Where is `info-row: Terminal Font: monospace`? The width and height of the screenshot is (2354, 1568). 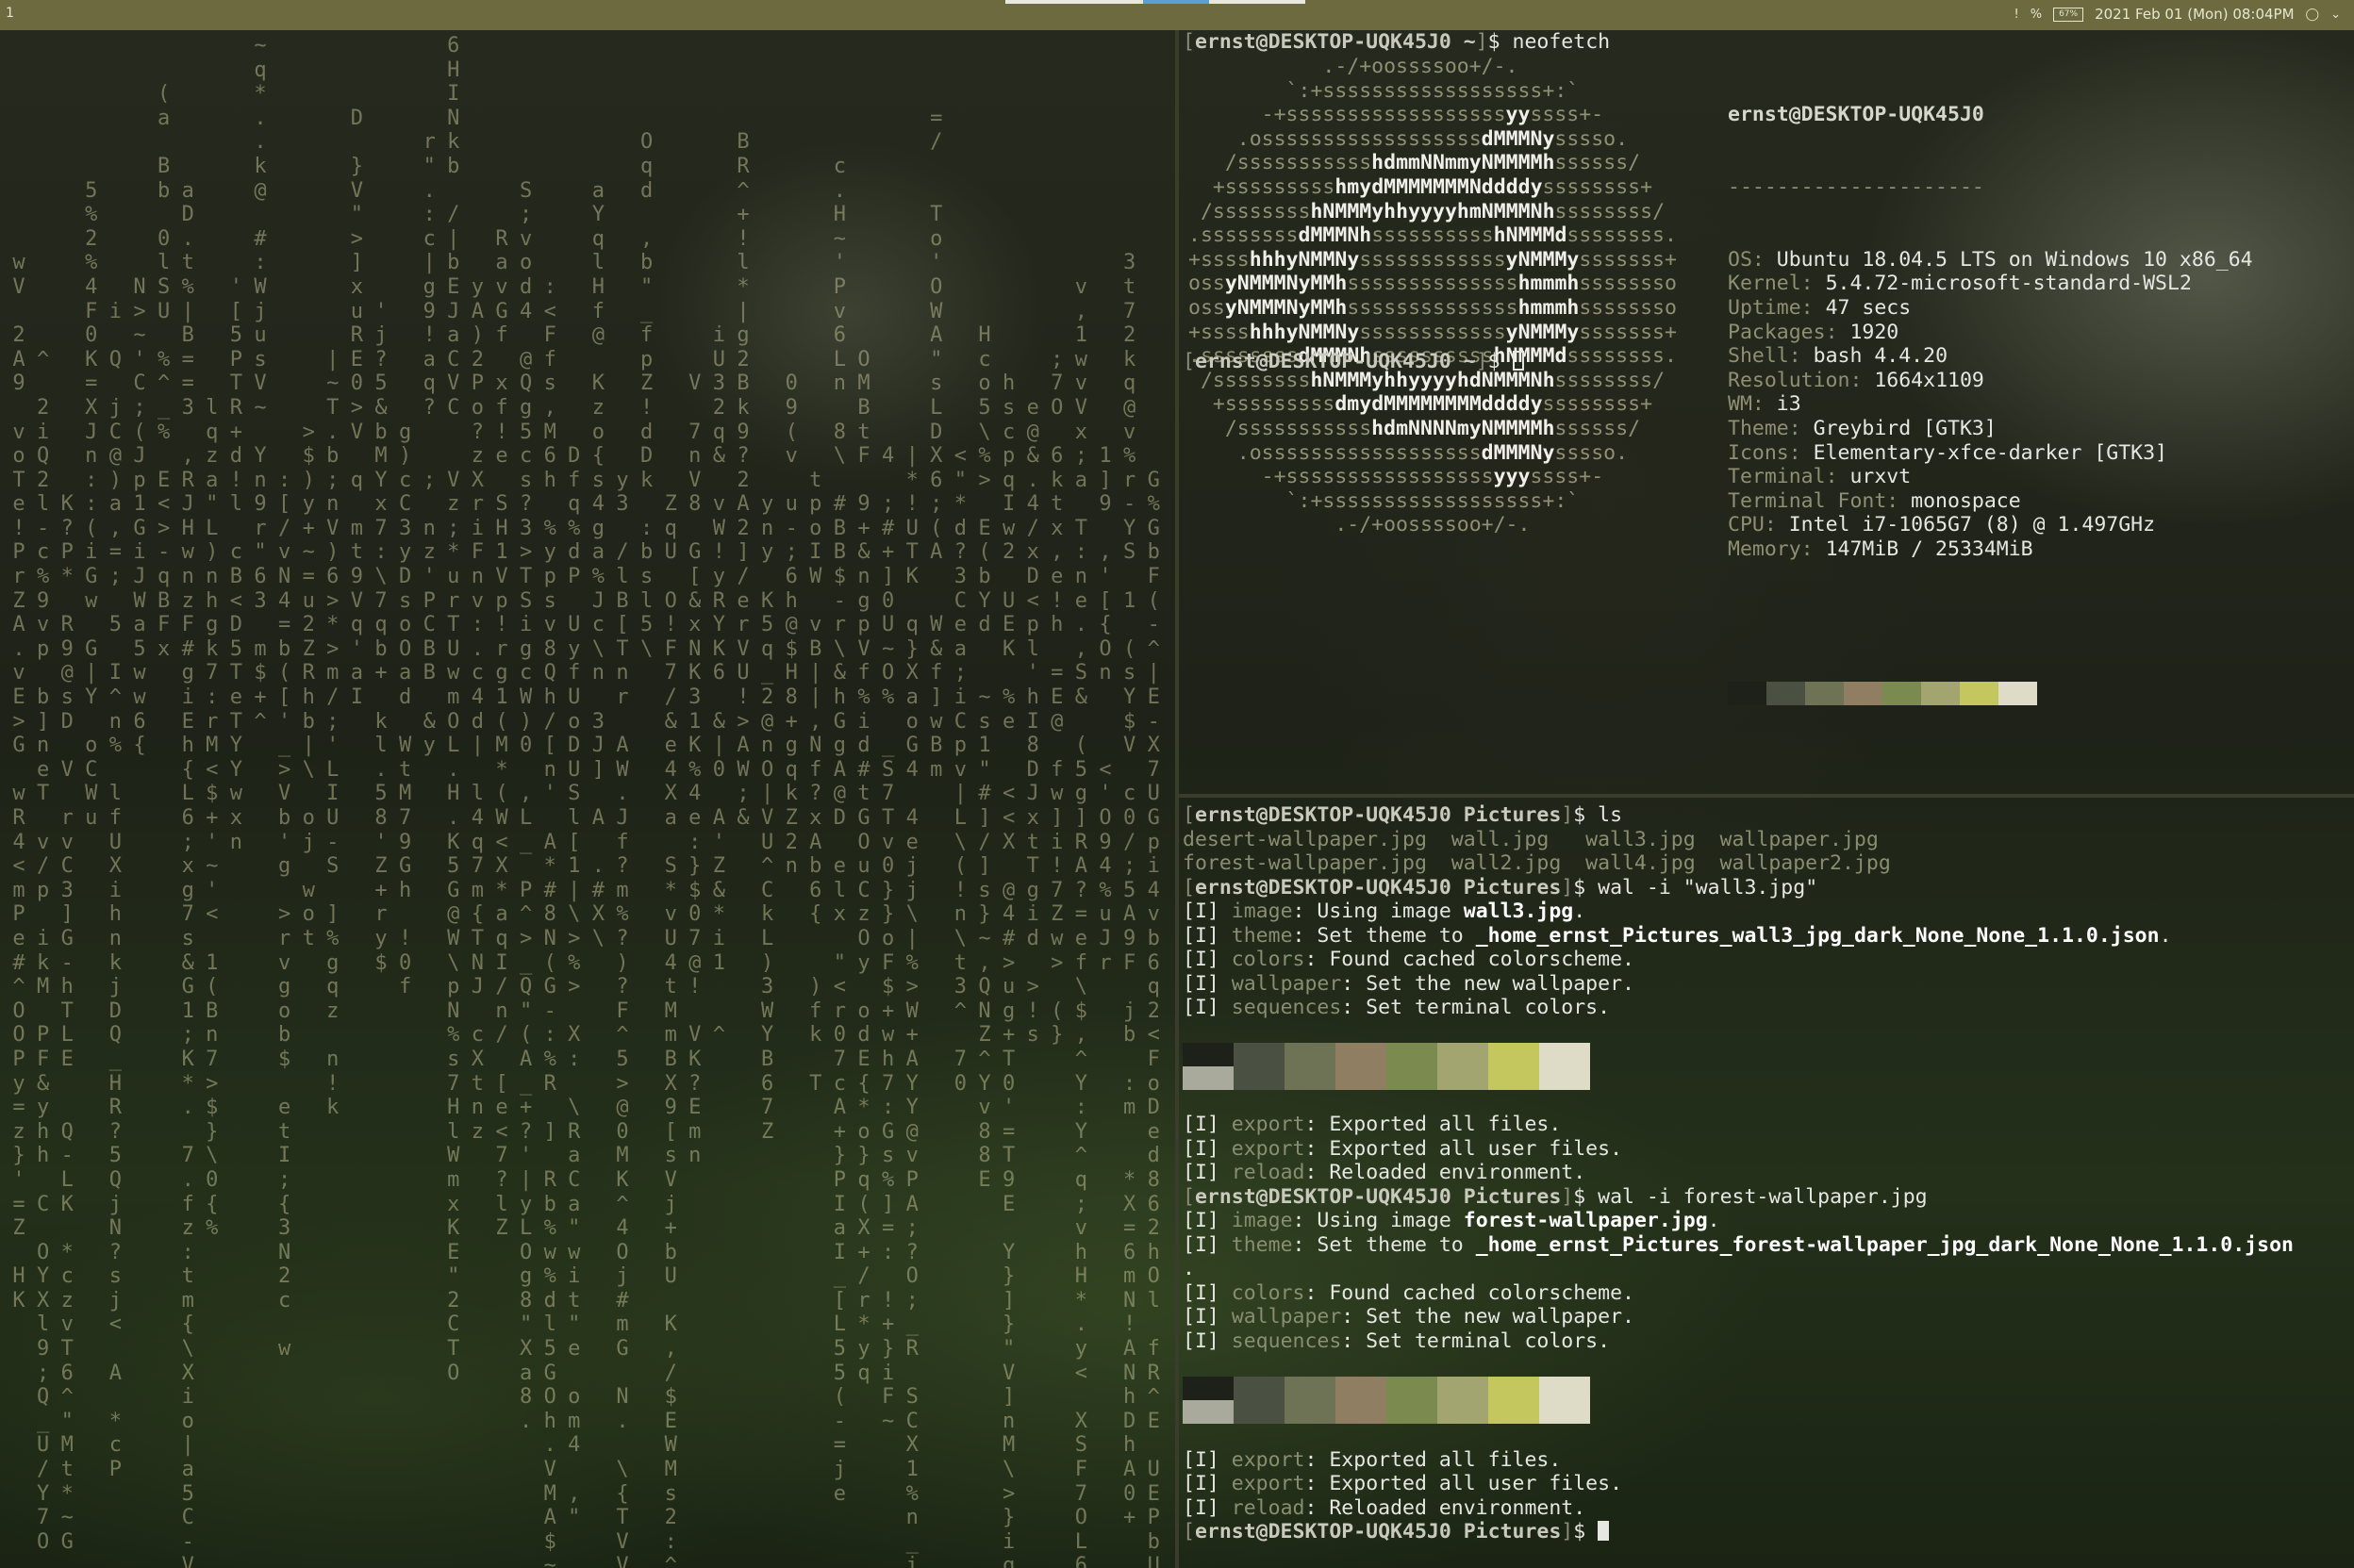
info-row: Terminal Font: monospace is located at coordinates (1874, 500).